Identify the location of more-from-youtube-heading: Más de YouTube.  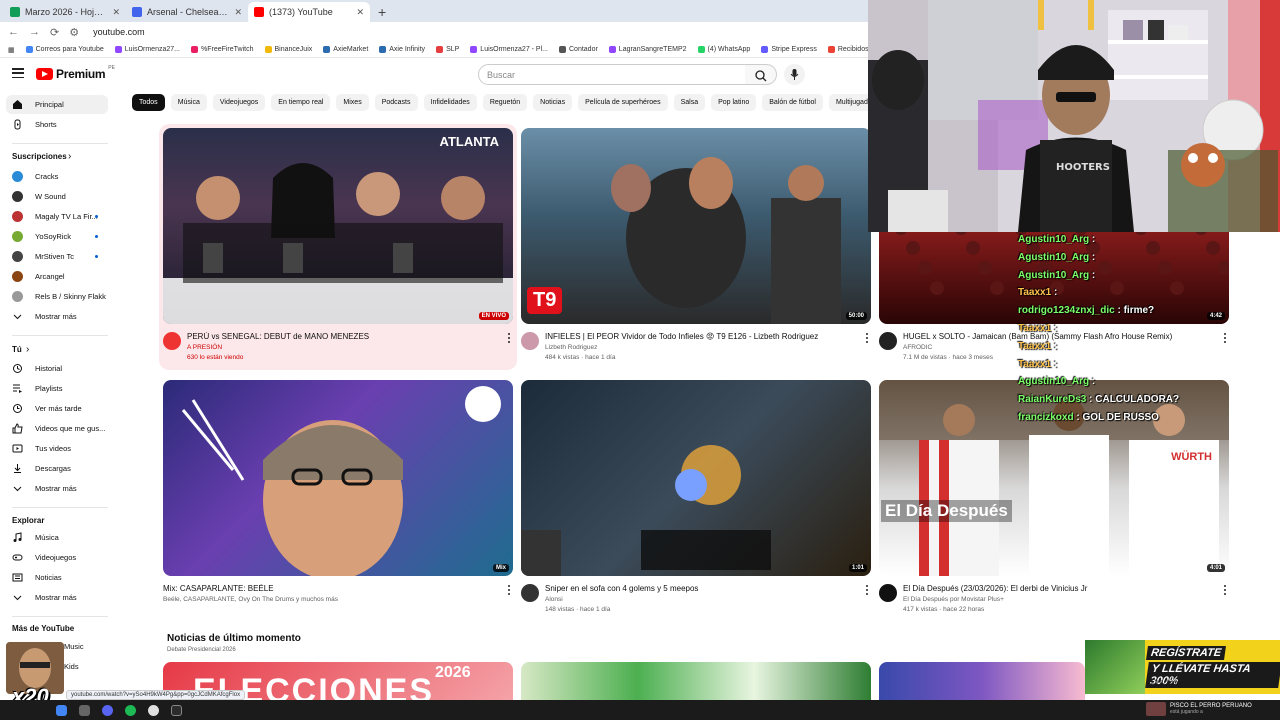
(43, 628).